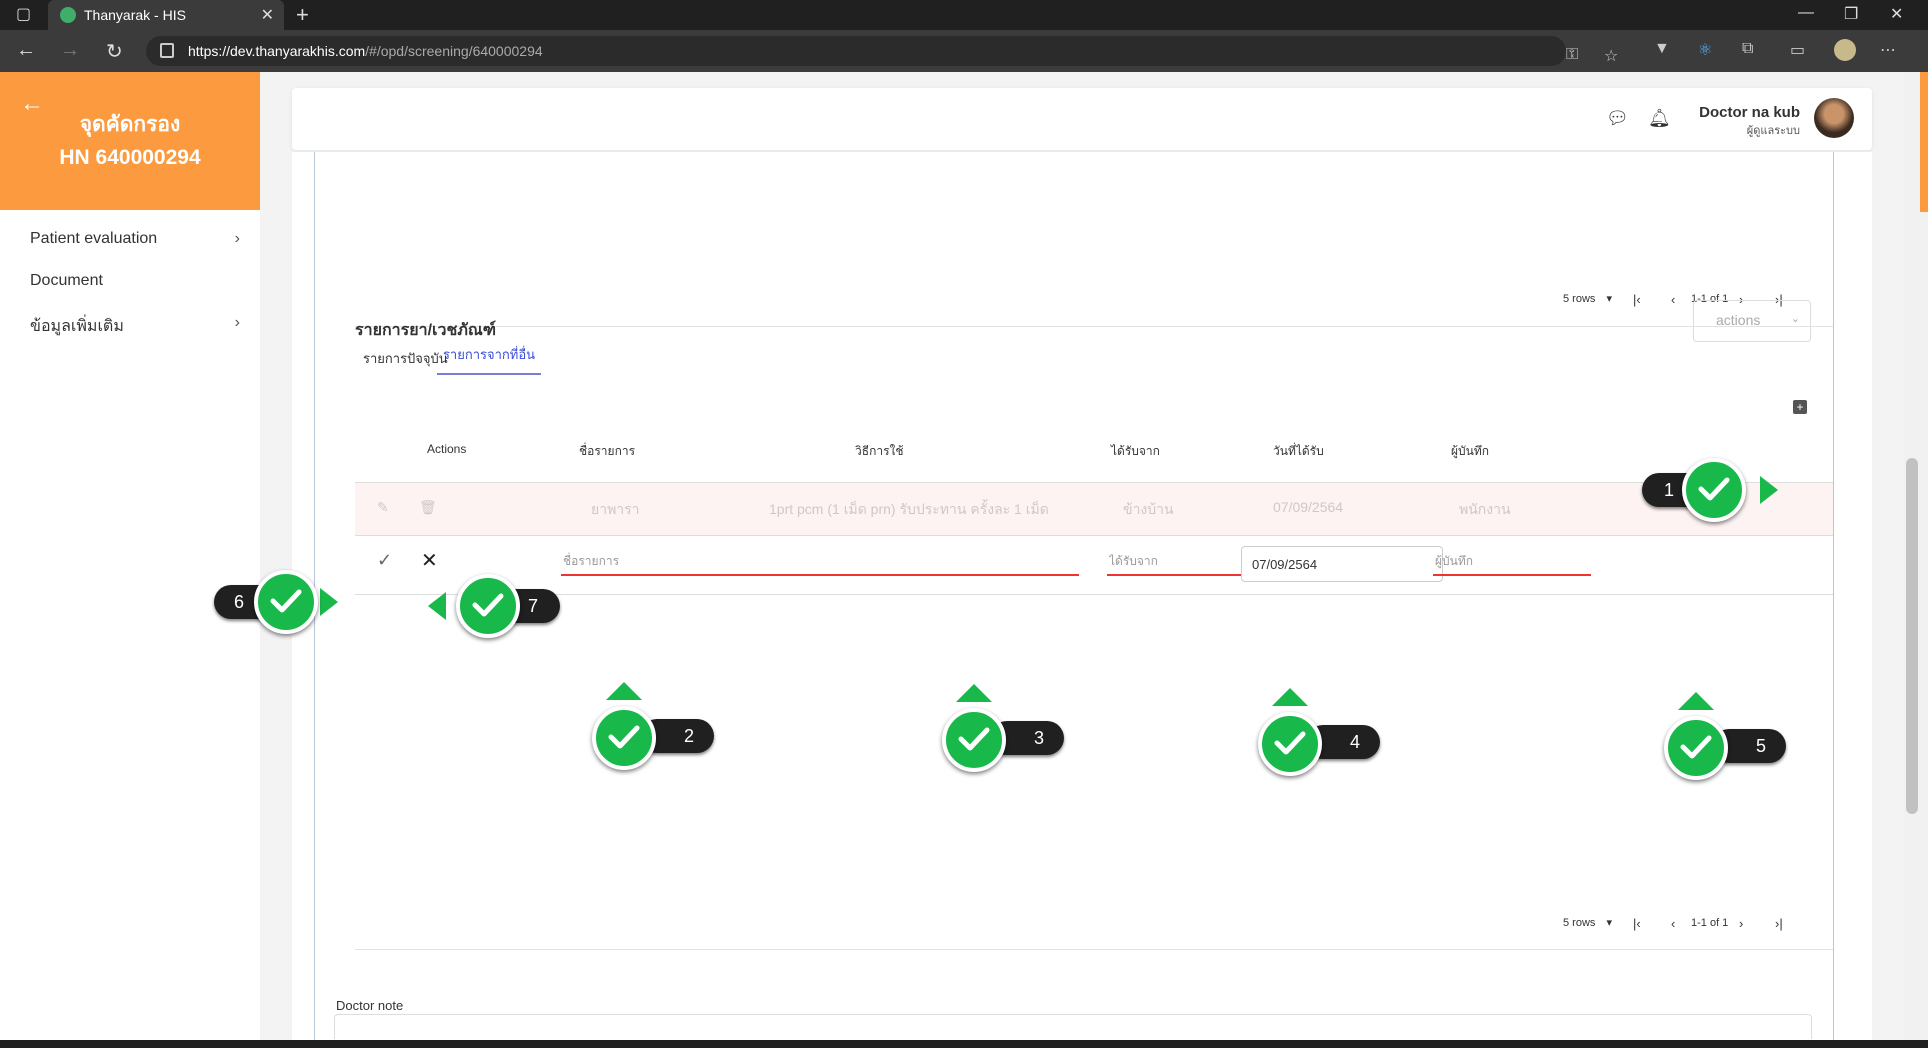  I want to click on sidebar-item-label: ข้อมูลเพิ่มเติม, so click(77, 326).